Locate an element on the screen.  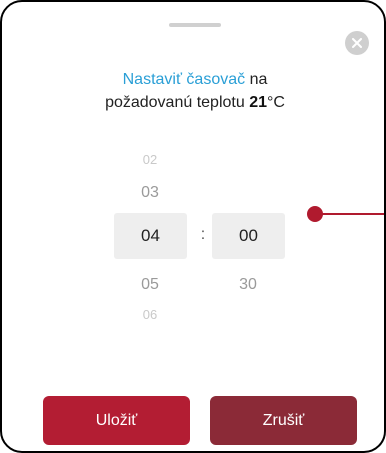
hour-option: 06 is located at coordinates (150, 314).